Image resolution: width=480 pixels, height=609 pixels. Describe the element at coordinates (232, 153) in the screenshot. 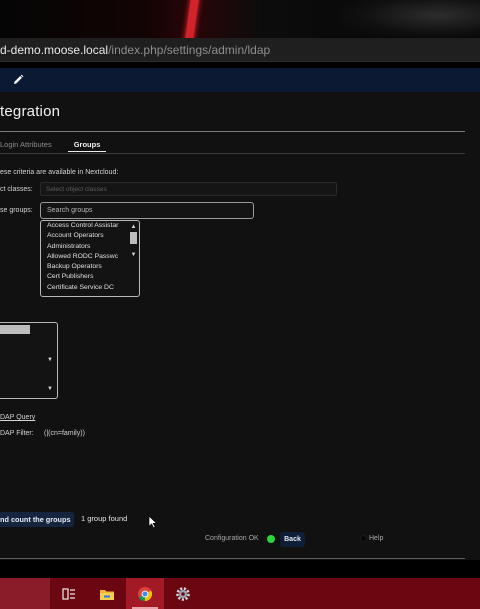

I see `tabs-divider` at that location.